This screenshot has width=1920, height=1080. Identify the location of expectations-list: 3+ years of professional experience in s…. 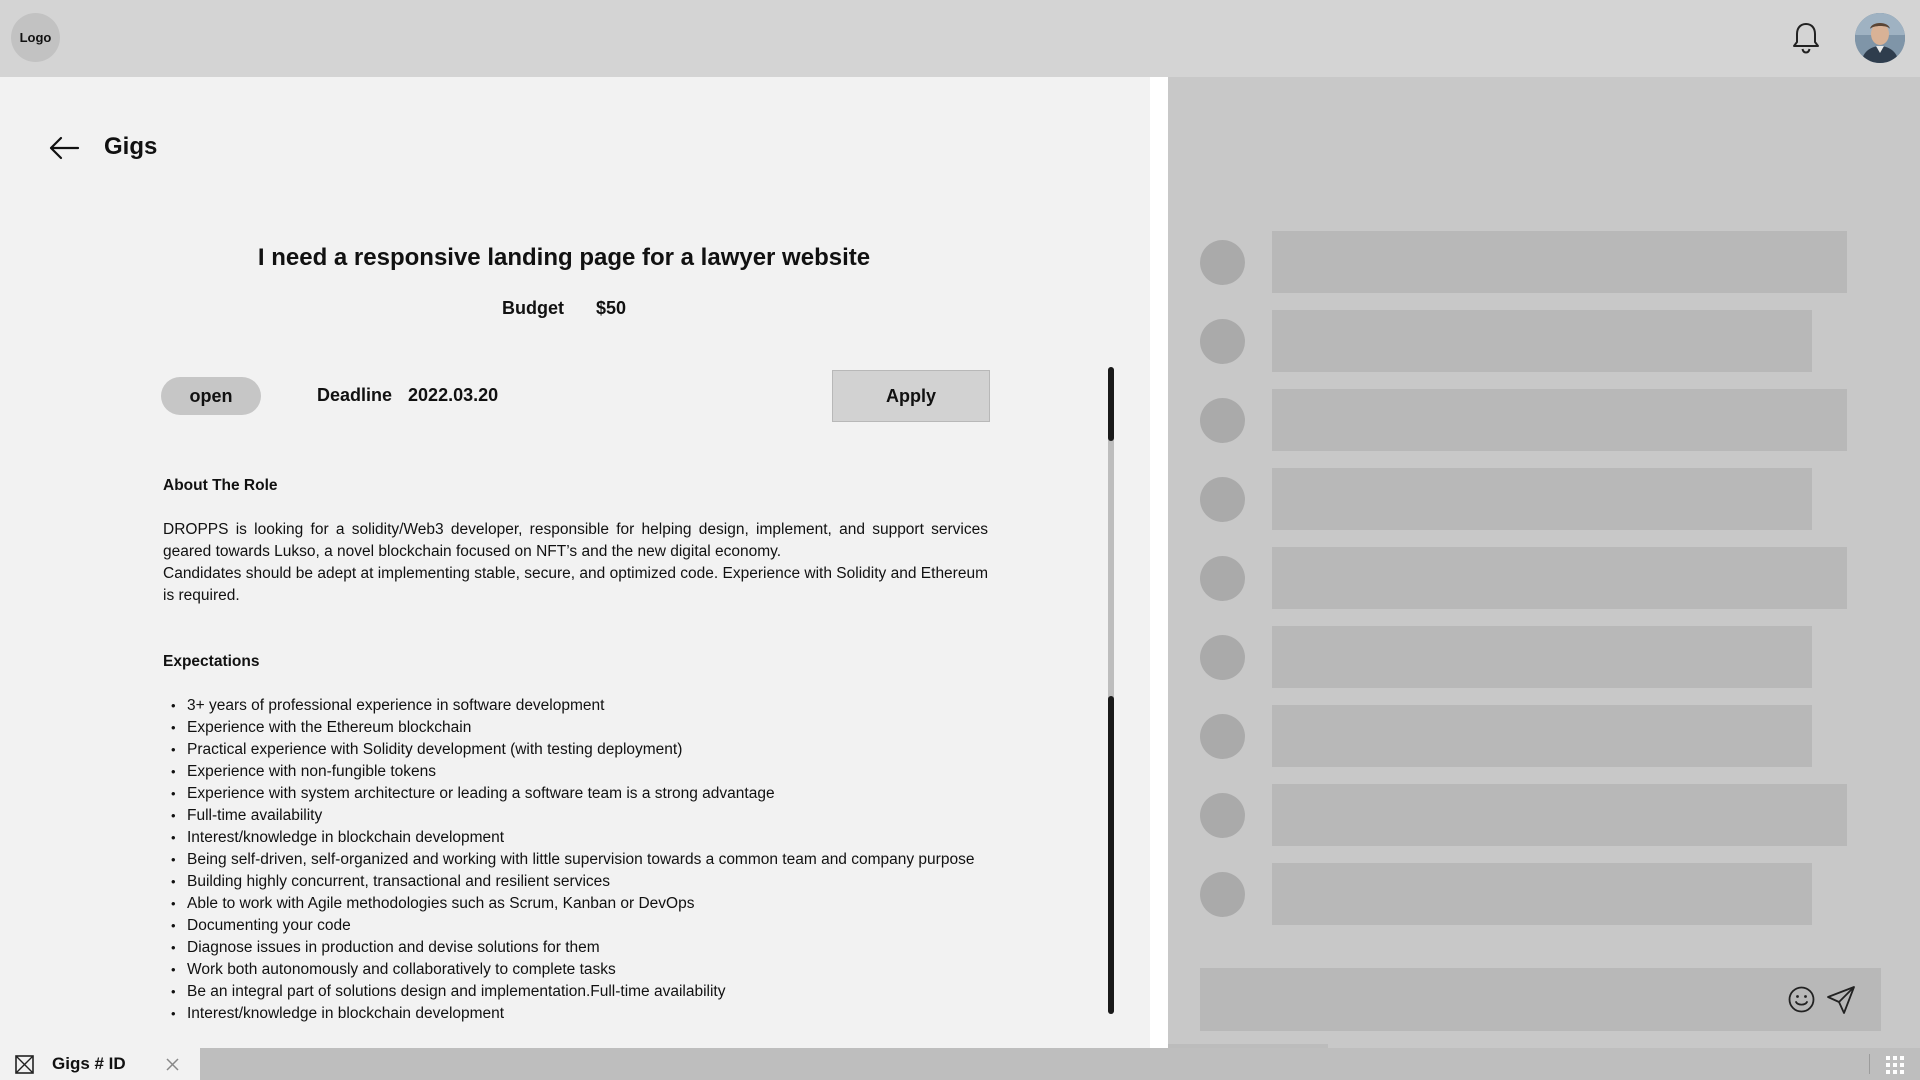
(575, 860).